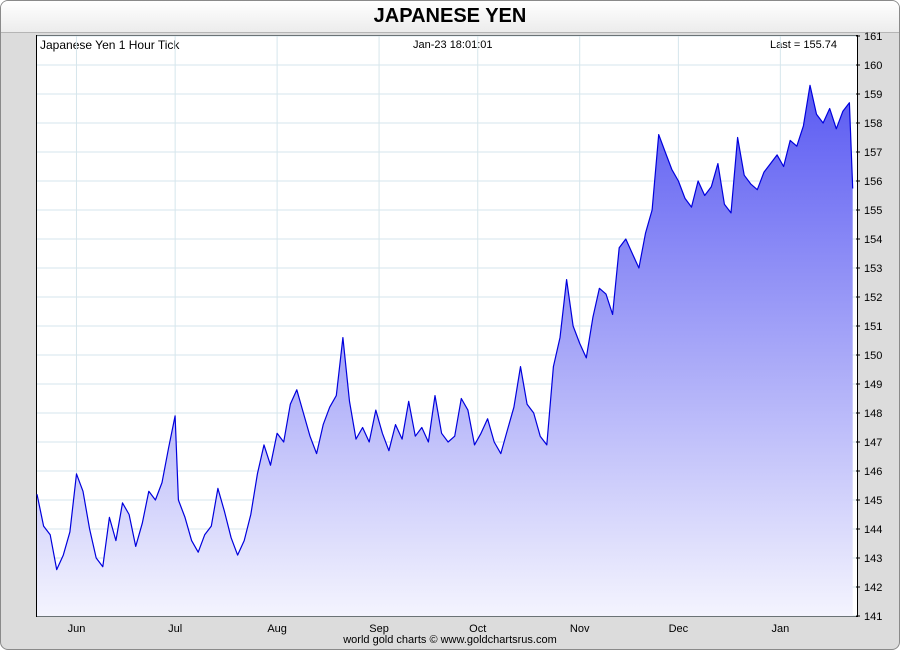 Image resolution: width=900 pixels, height=650 pixels. Describe the element at coordinates (873, 588) in the screenshot. I see `y-tick-label: 142` at that location.